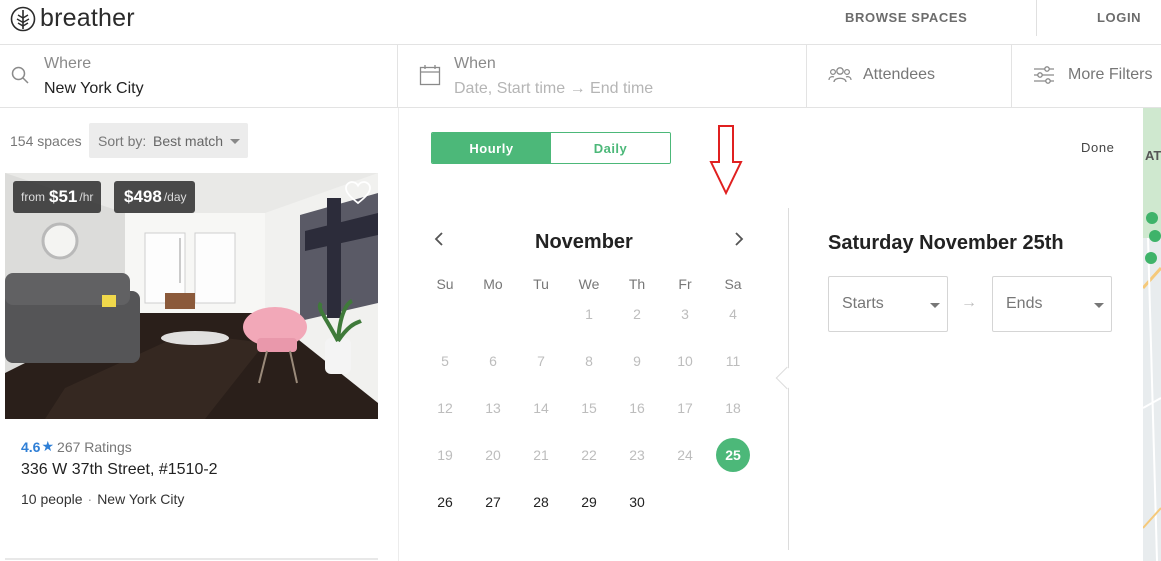 The width and height of the screenshot is (1161, 561). What do you see at coordinates (541, 455) in the screenshot?
I see `calendar-day-21: 21` at bounding box center [541, 455].